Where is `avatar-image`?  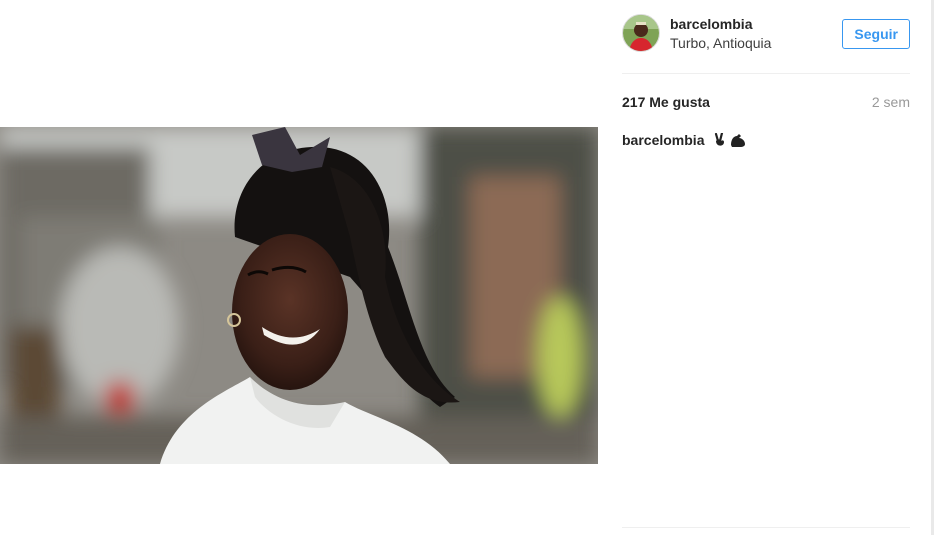
avatar-image is located at coordinates (641, 33).